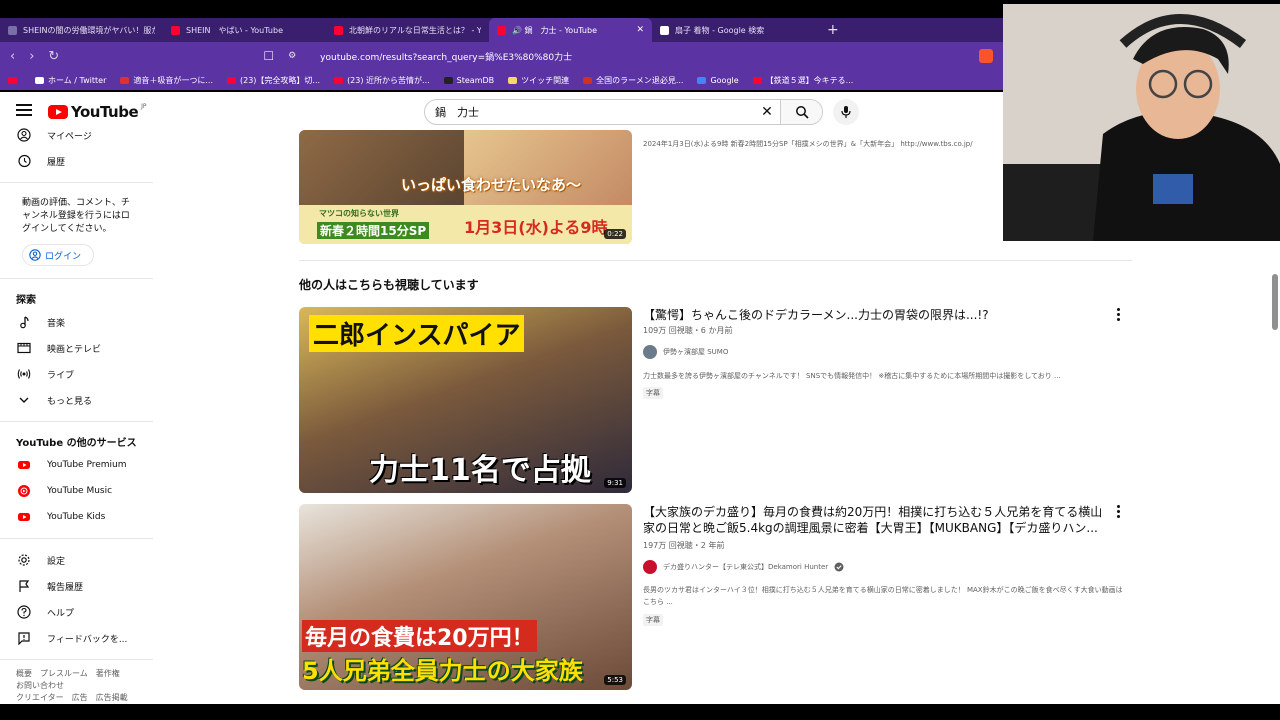 This screenshot has height=720, width=1280. I want to click on sidebar-item-label: 設定, so click(56, 561).